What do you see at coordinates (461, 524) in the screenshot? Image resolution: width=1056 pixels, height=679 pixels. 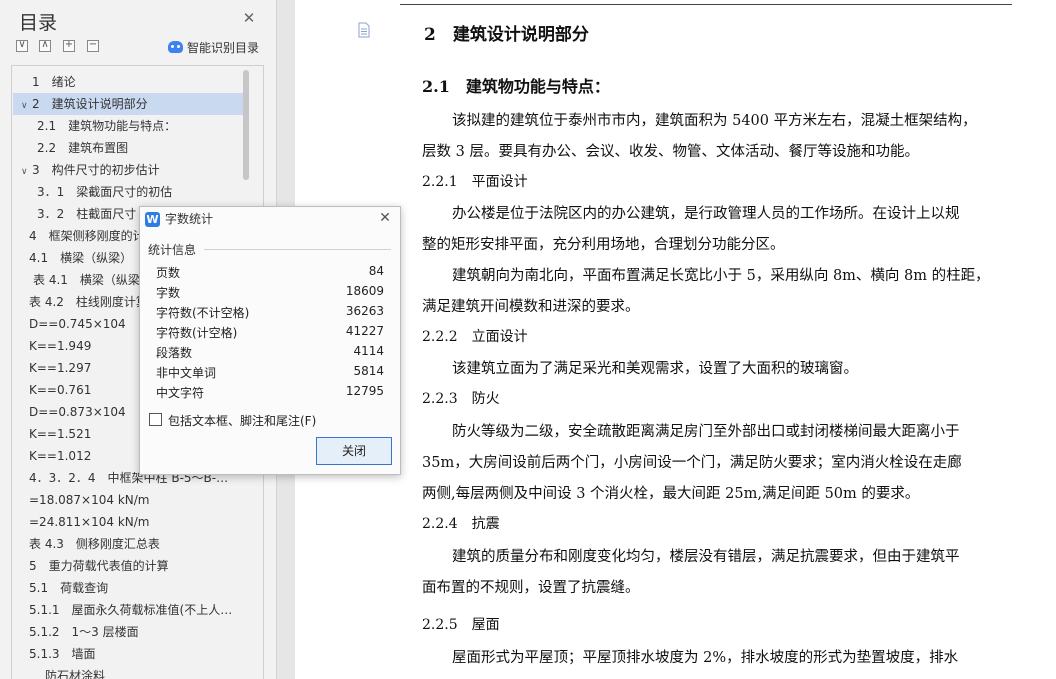 I see `subsection-heading: 2.2.4 抗震` at bounding box center [461, 524].